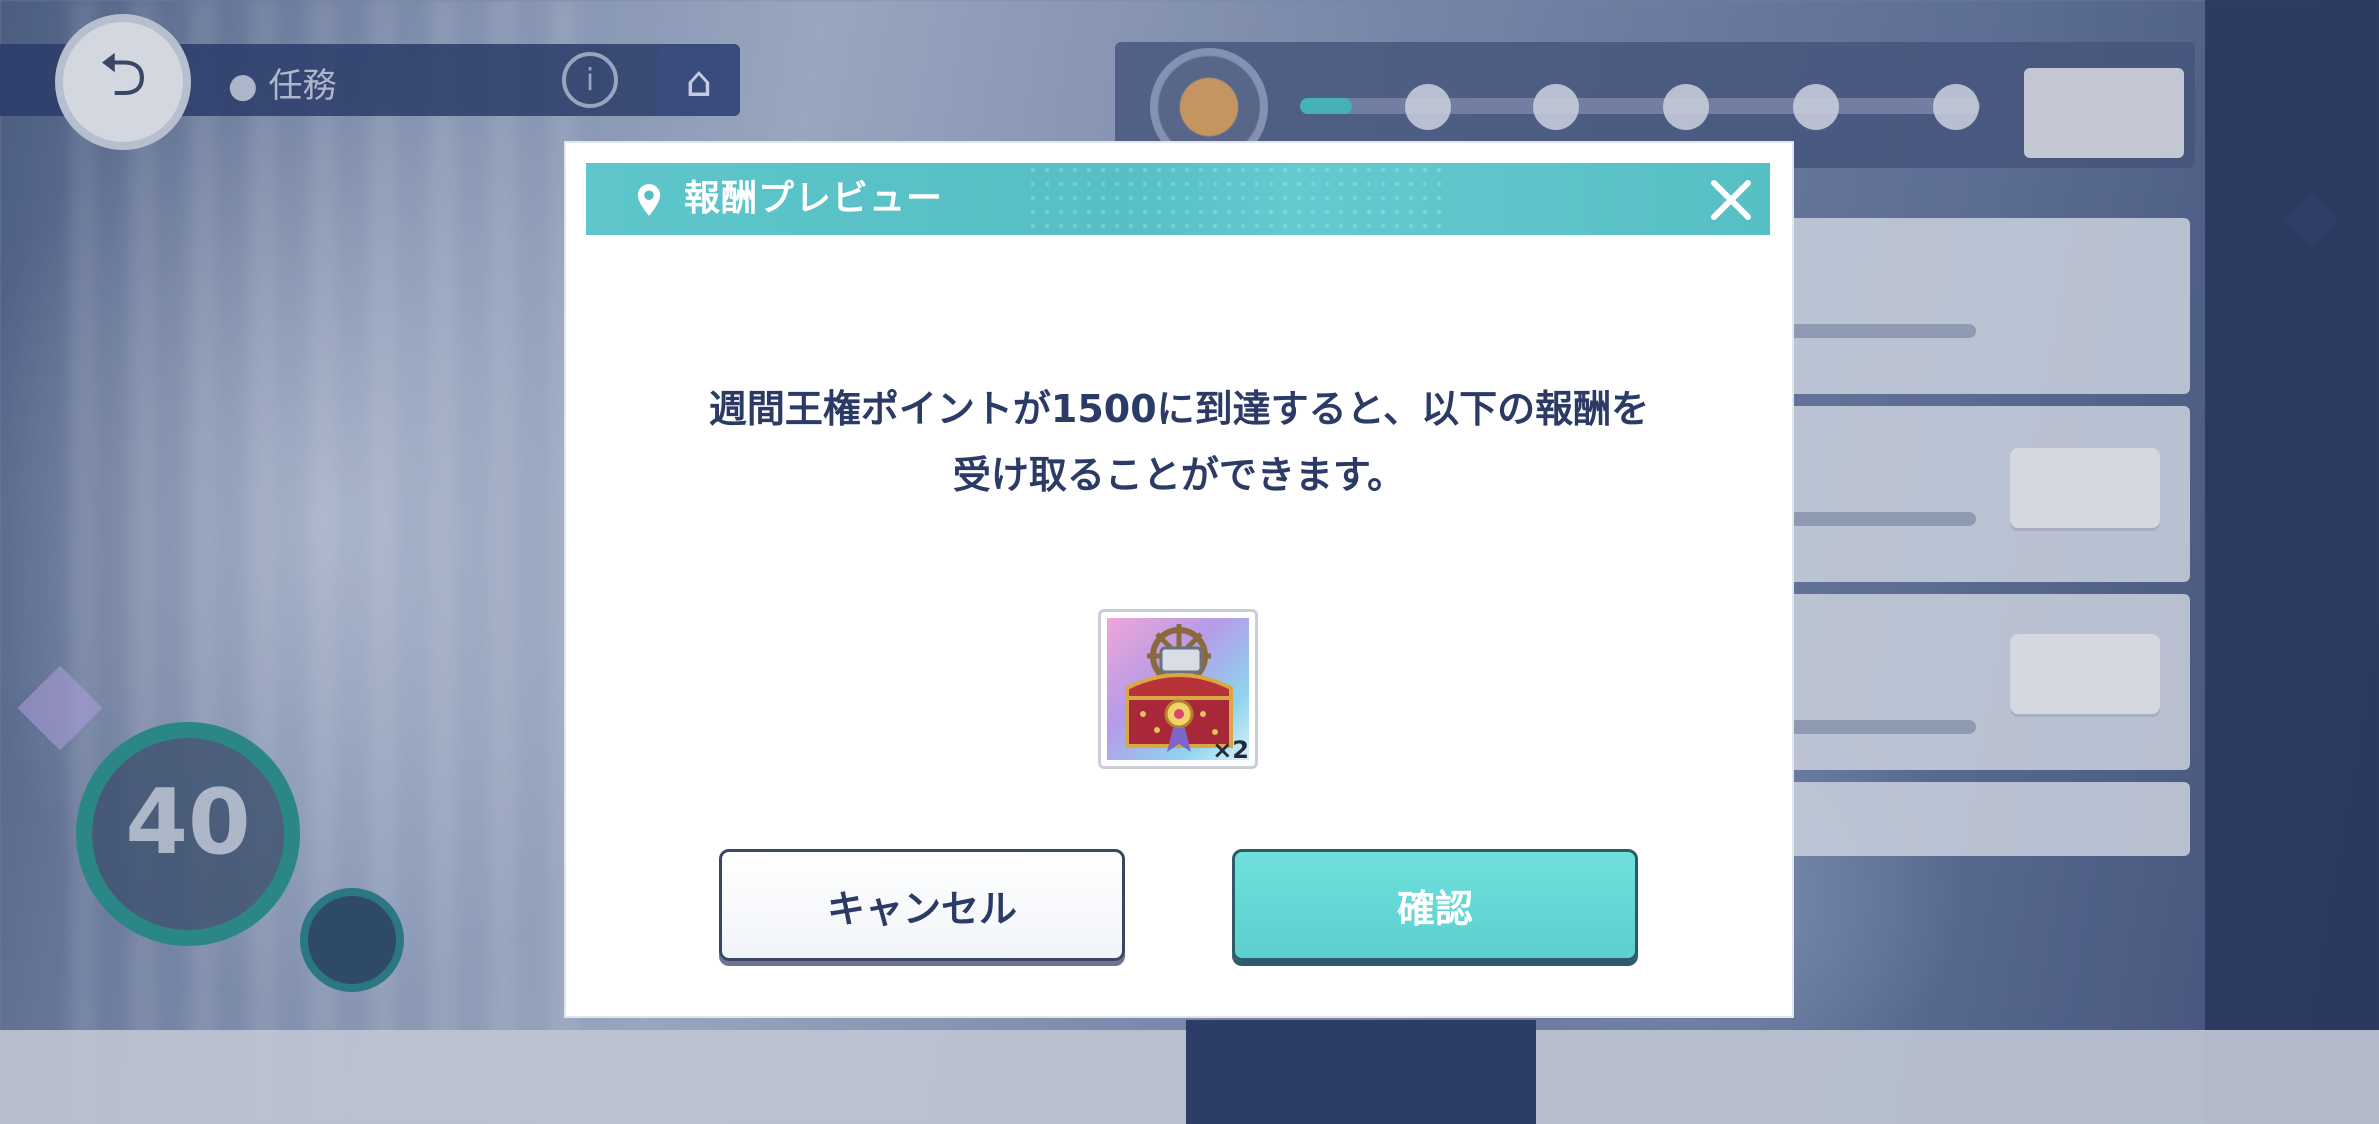 The height and width of the screenshot is (1124, 2379). I want to click on message-line: 週間王権ポイントが1500に到達すると、以下の報酬を, so click(1179, 409).